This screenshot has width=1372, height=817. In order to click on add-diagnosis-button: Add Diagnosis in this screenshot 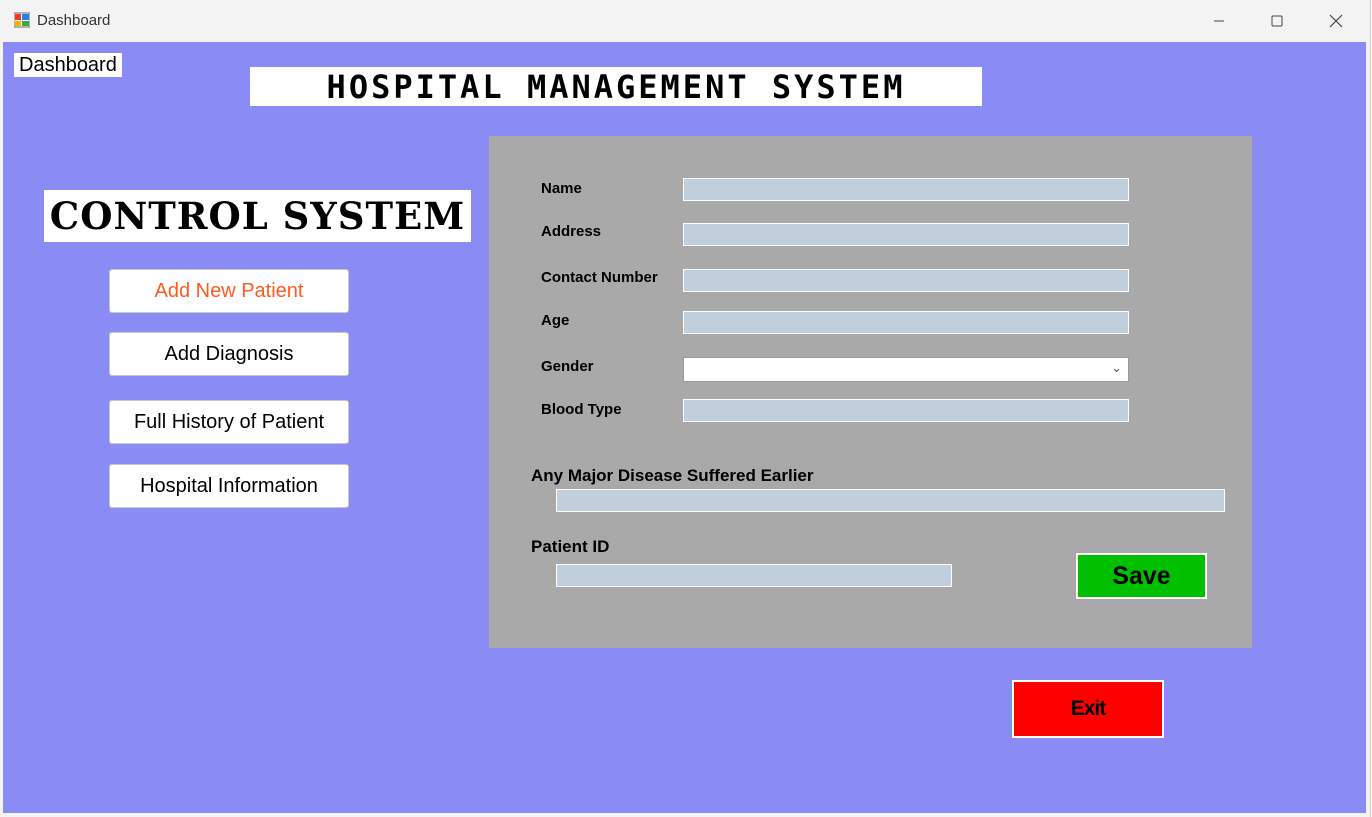, I will do `click(229, 354)`.